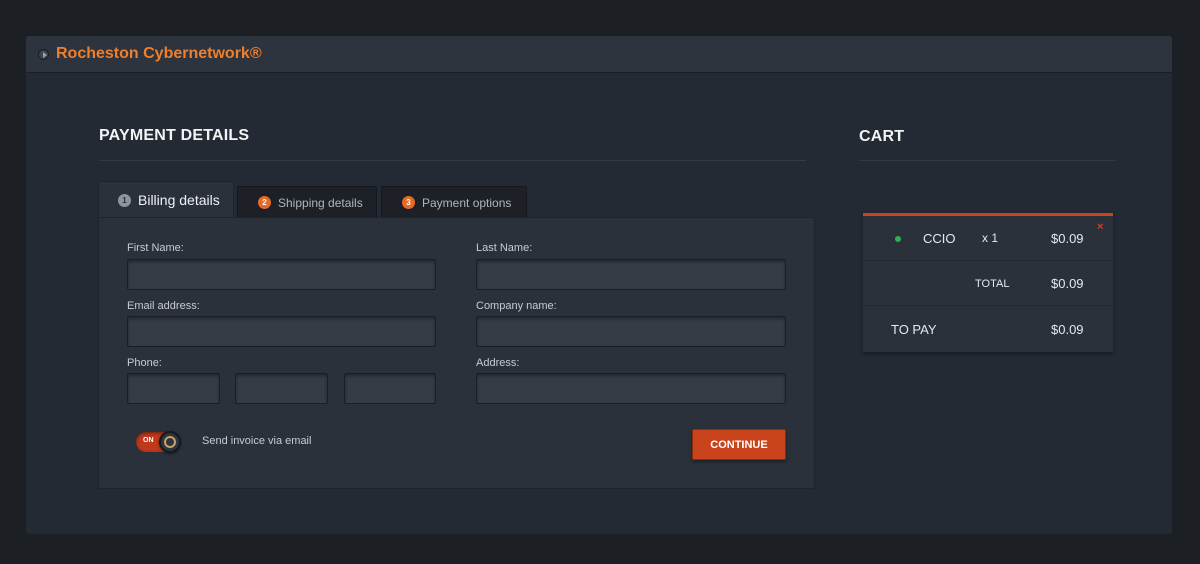  What do you see at coordinates (158, 442) in the screenshot?
I see `invoice-email-toggle: ON` at bounding box center [158, 442].